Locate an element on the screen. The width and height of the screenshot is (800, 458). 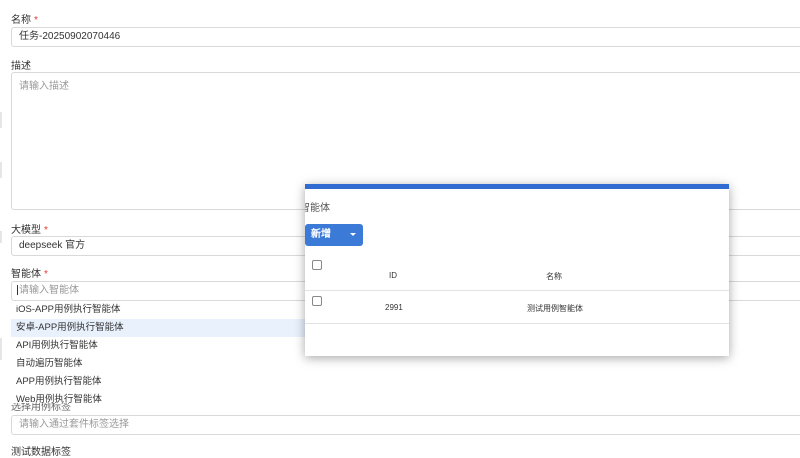
model-label: 大模型 * is located at coordinates (29, 228).